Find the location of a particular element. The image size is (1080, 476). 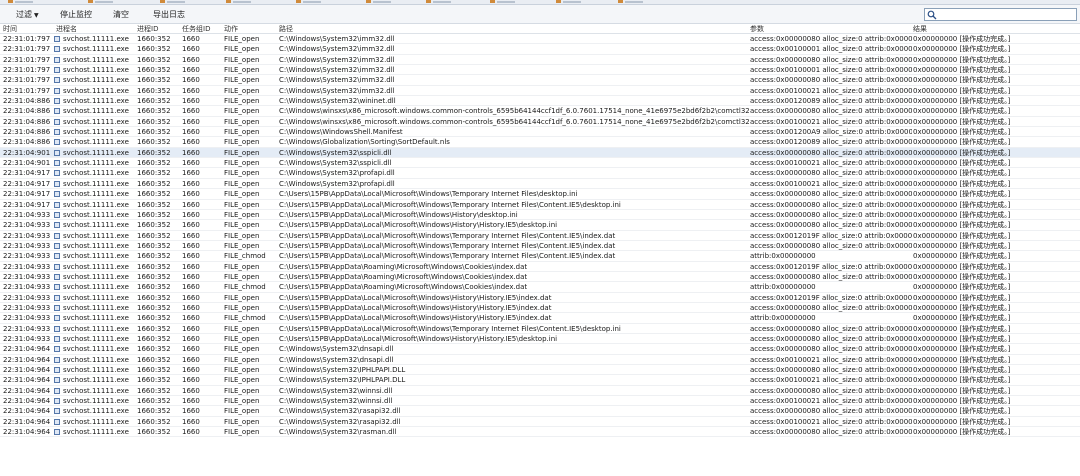

search-input is located at coordinates (1000, 14).